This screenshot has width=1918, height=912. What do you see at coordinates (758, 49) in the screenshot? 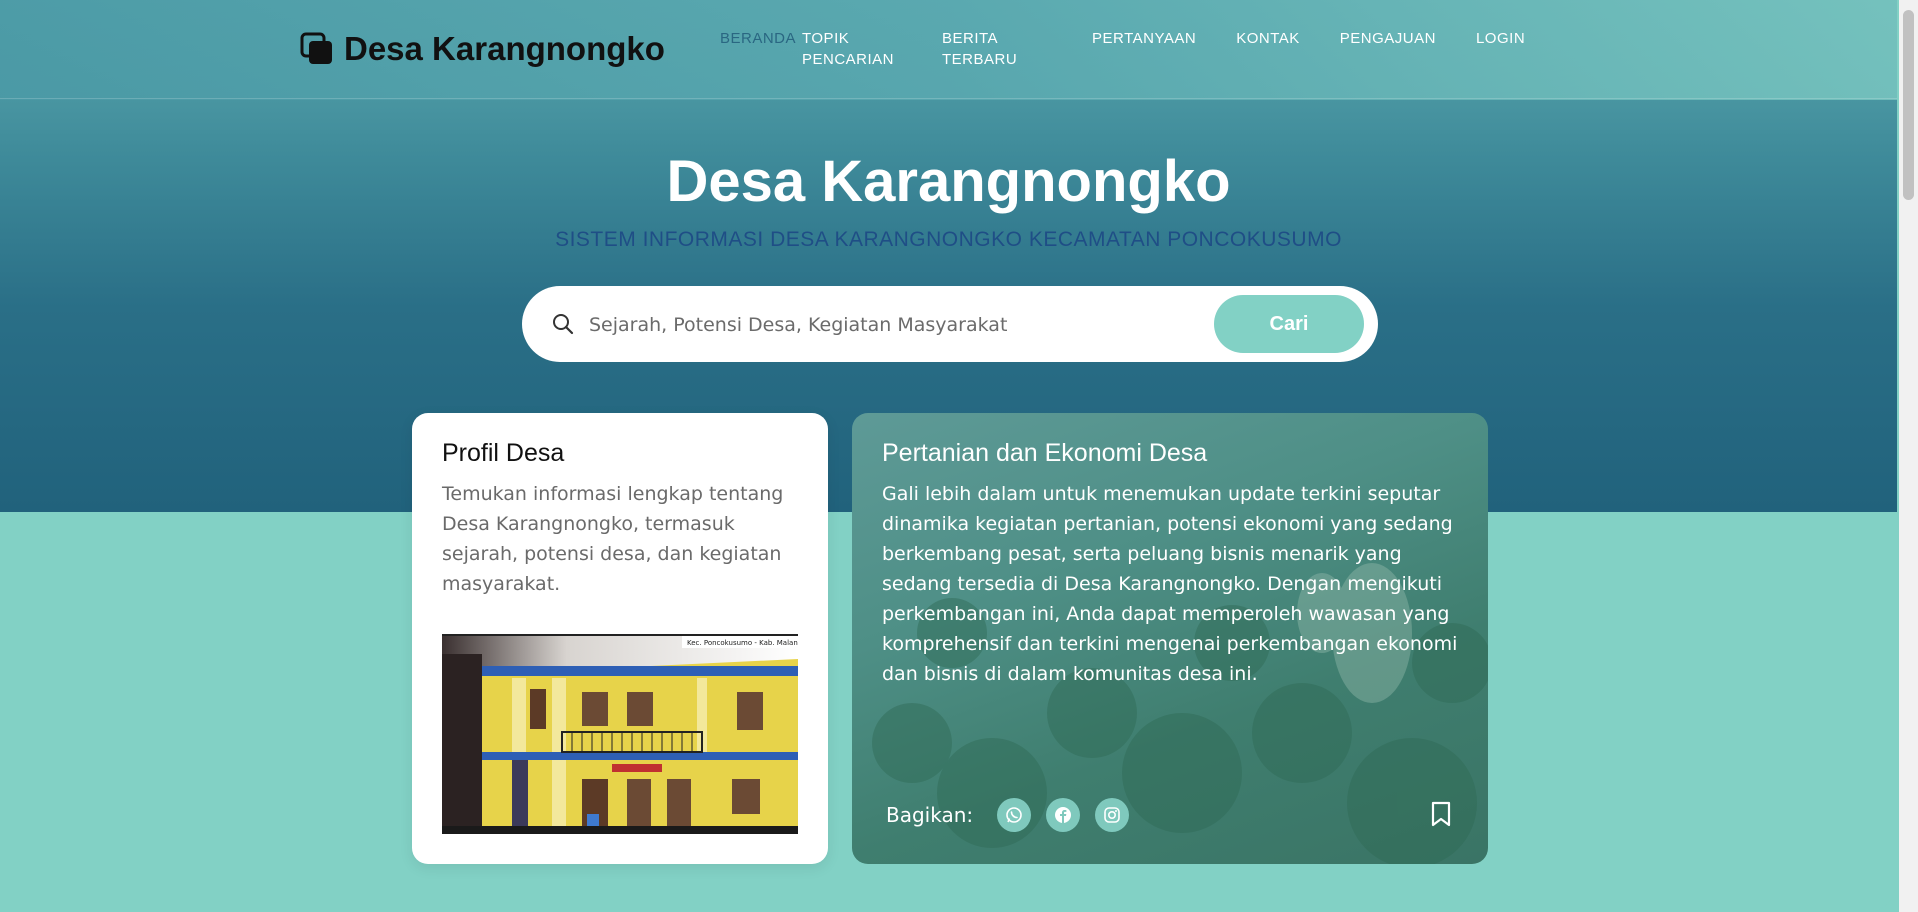
I see `nav-item-beranda: BERANDA` at bounding box center [758, 49].